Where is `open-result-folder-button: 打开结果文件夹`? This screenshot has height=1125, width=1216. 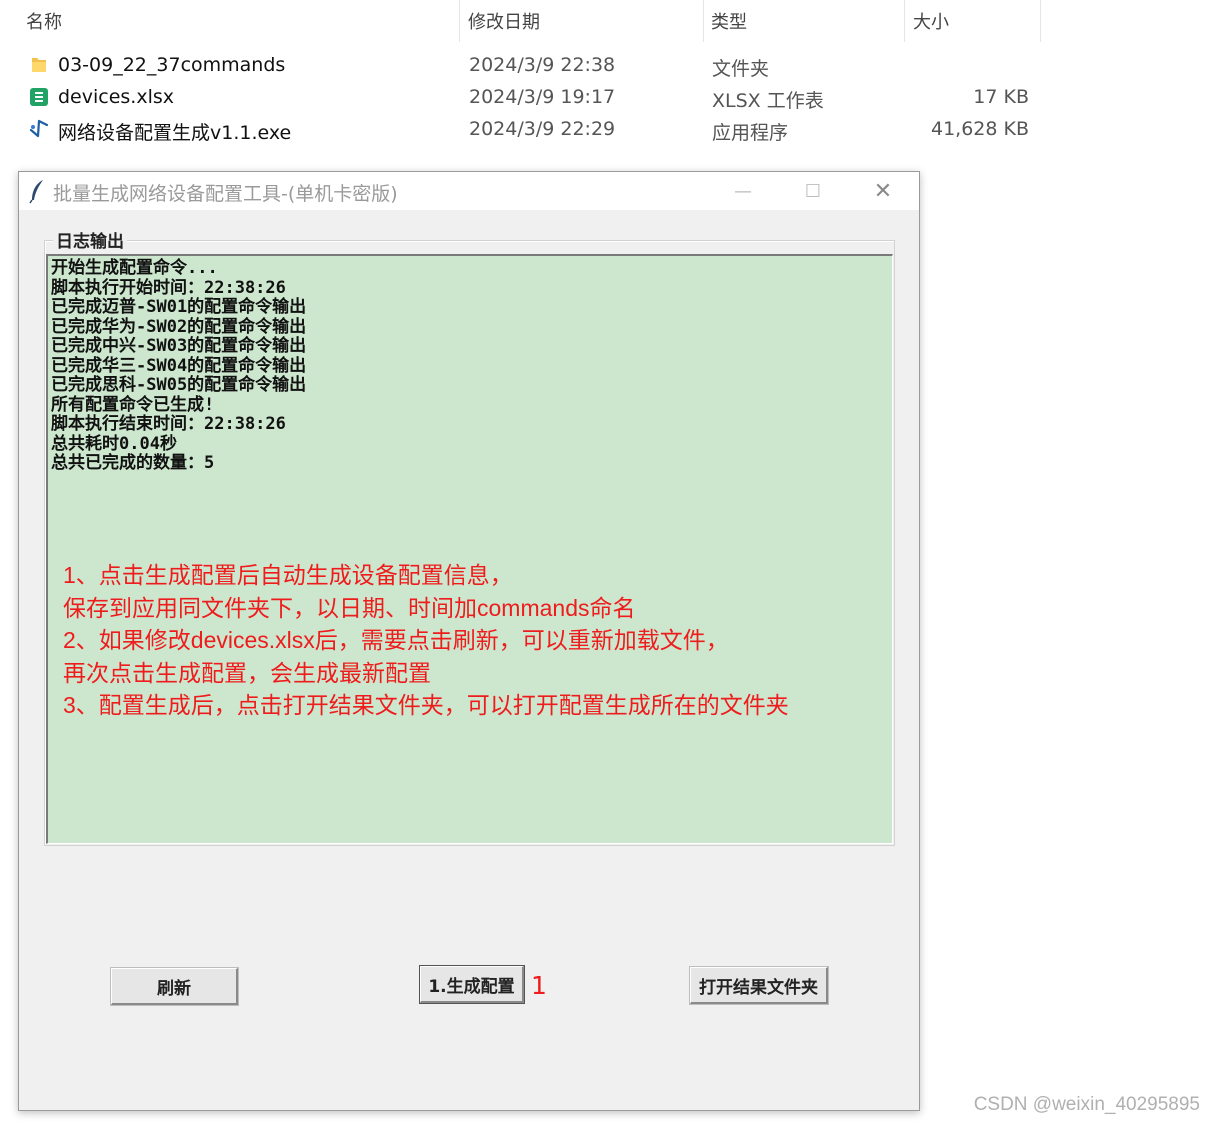
open-result-folder-button: 打开结果文件夹 is located at coordinates (759, 985).